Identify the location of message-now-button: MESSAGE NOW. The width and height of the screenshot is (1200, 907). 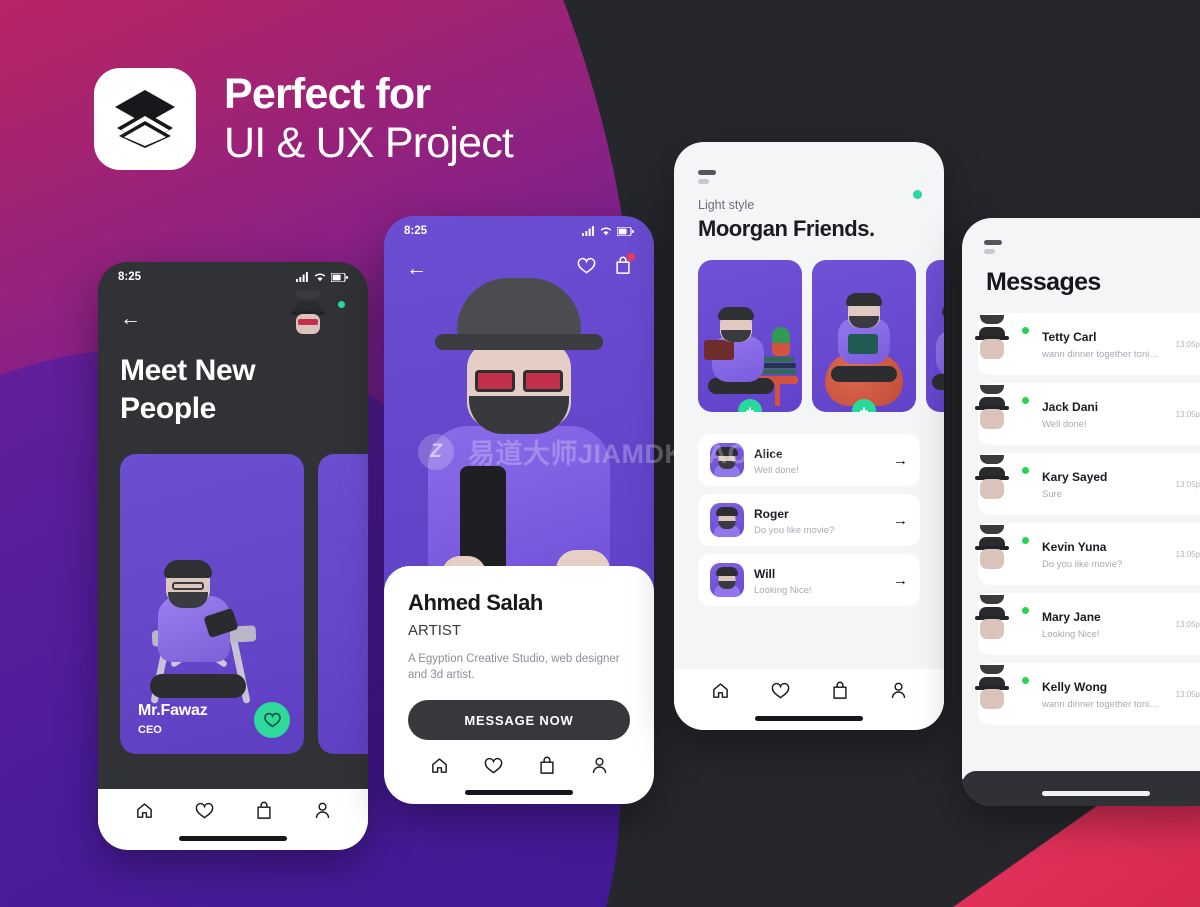
(519, 720).